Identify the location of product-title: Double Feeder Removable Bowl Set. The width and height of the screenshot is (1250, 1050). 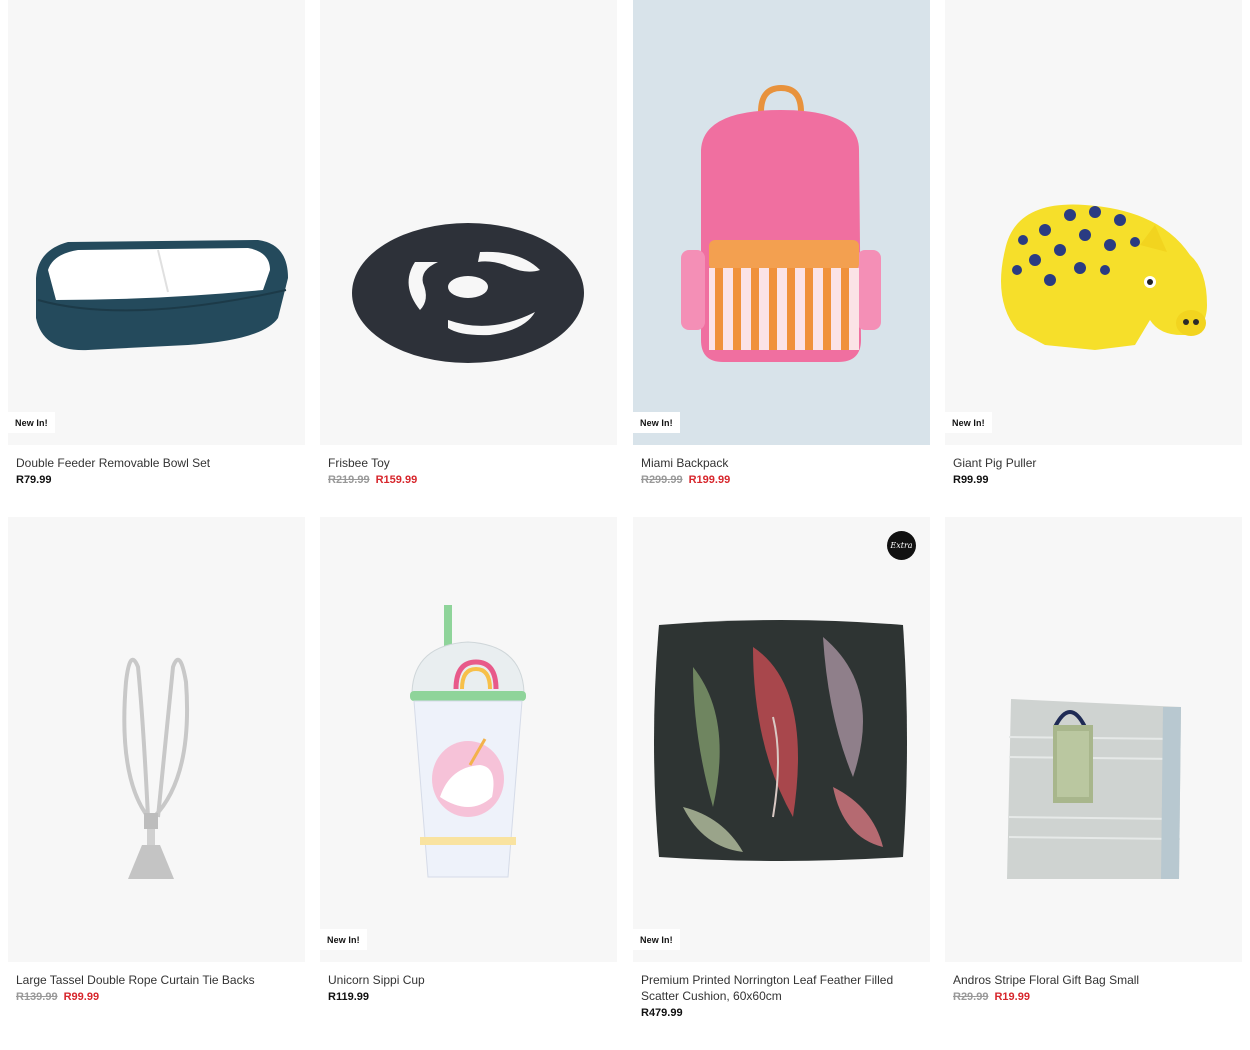
(156, 463).